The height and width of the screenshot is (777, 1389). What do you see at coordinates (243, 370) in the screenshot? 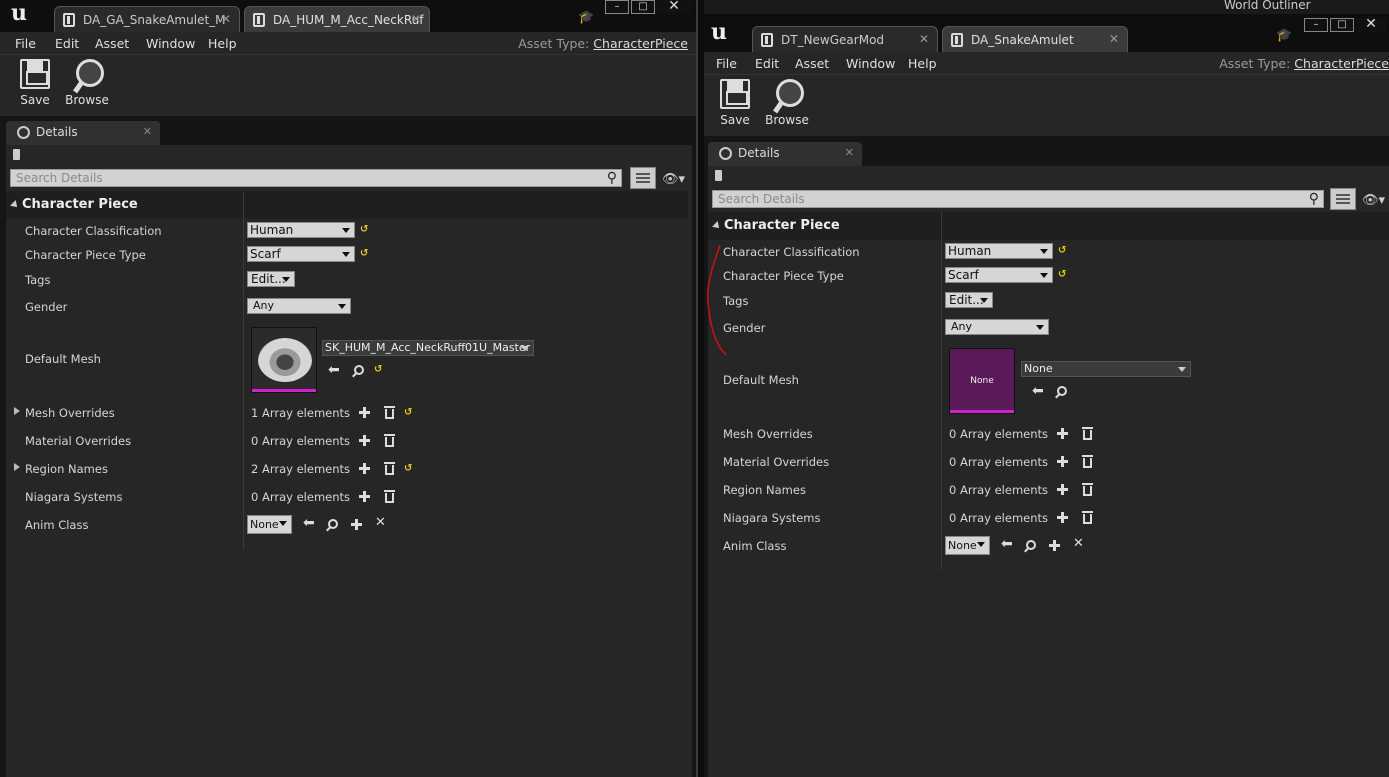
I see `column-divider` at bounding box center [243, 370].